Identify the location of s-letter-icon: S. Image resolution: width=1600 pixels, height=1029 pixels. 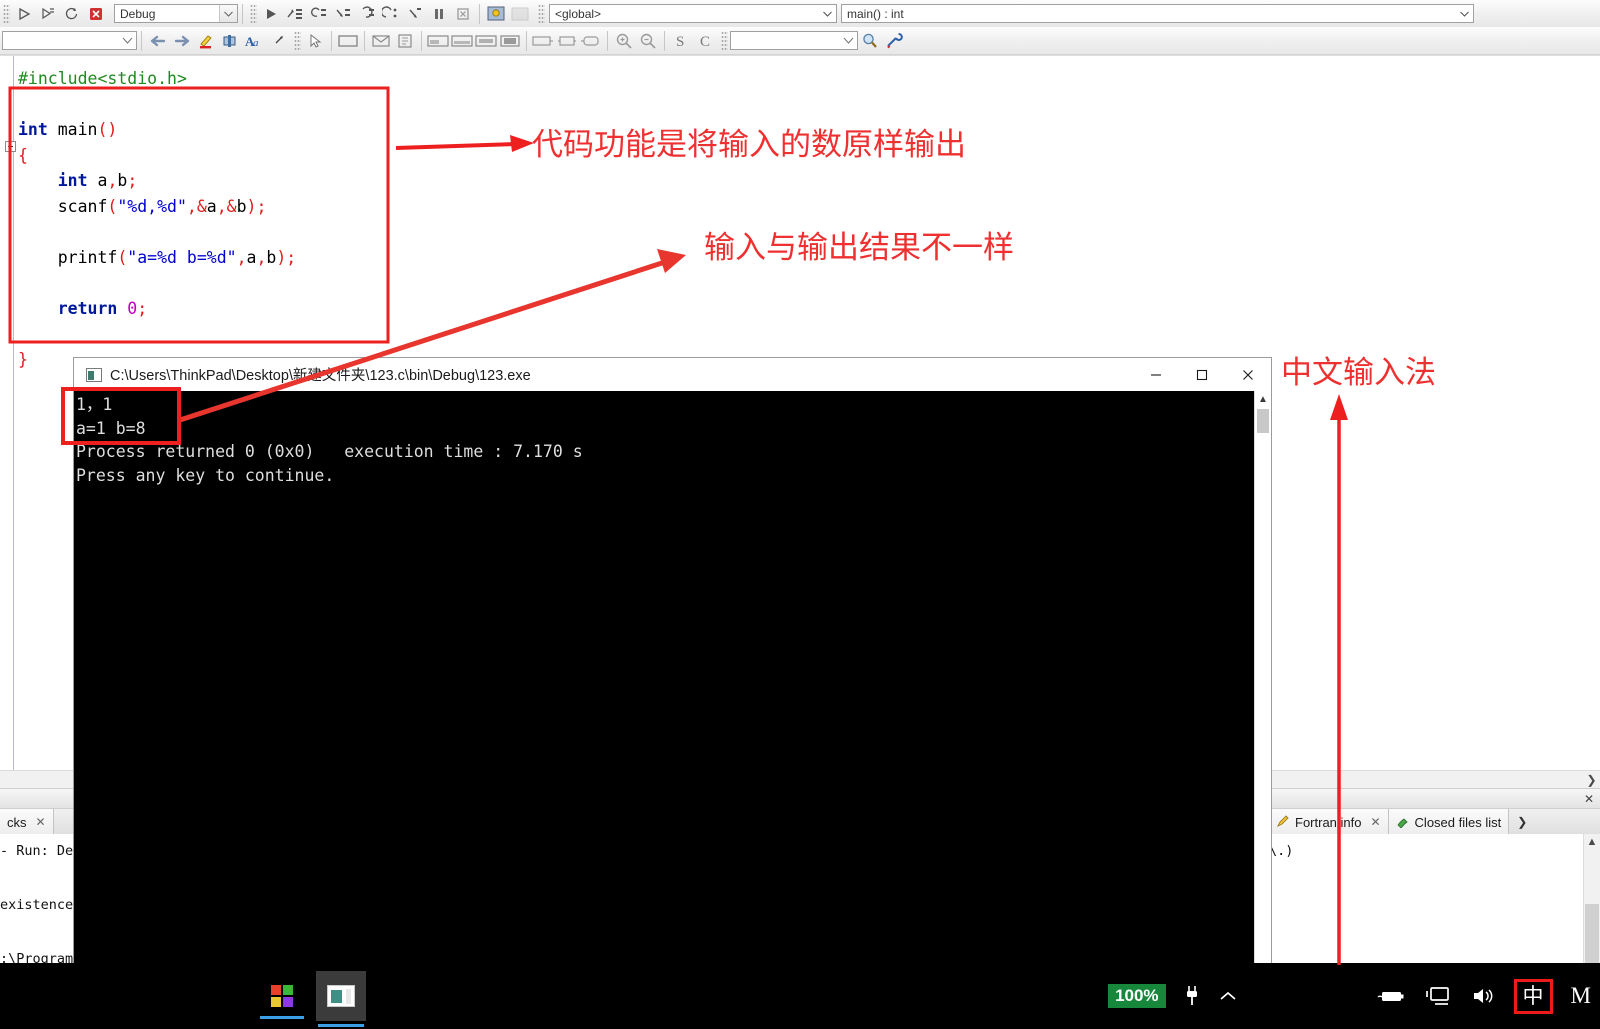
(681, 40).